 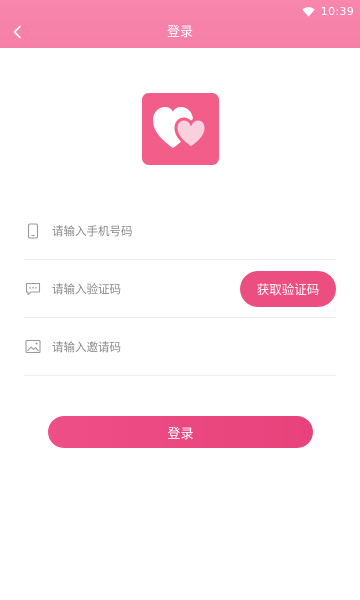 What do you see at coordinates (33, 289) in the screenshot?
I see `message-icon` at bounding box center [33, 289].